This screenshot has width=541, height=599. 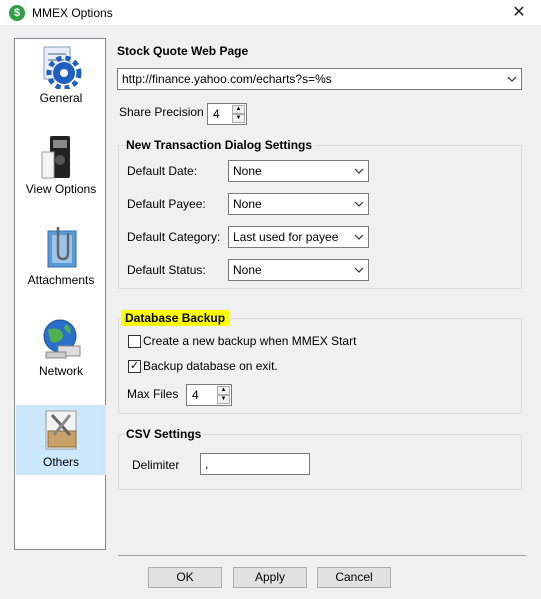 What do you see at coordinates (134, 341) in the screenshot?
I see `create-backup-checkbox` at bounding box center [134, 341].